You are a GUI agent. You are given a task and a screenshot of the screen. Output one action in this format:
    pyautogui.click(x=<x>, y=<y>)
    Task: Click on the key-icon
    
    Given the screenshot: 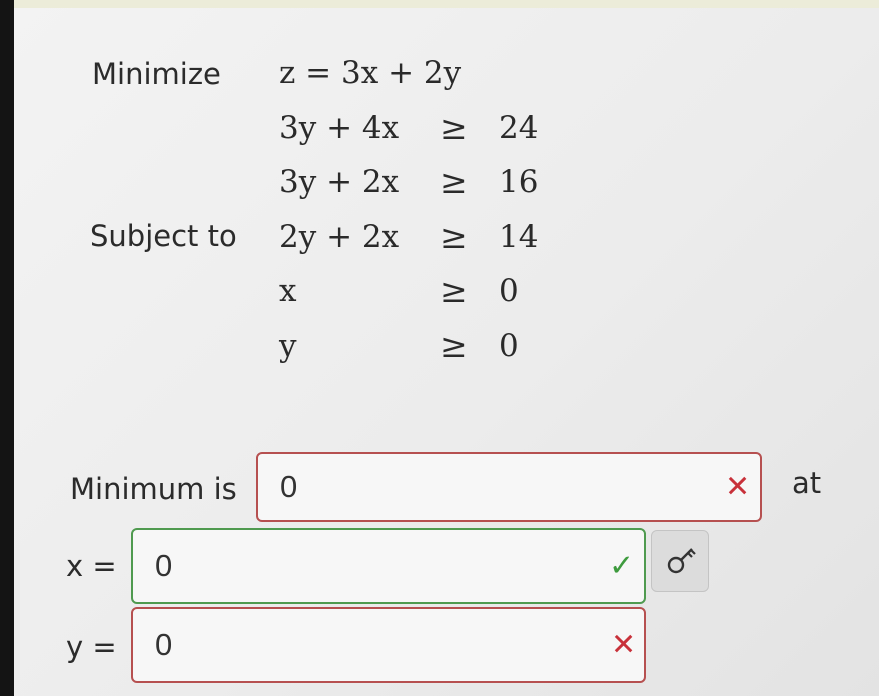 What is the action you would take?
    pyautogui.click(x=681, y=561)
    